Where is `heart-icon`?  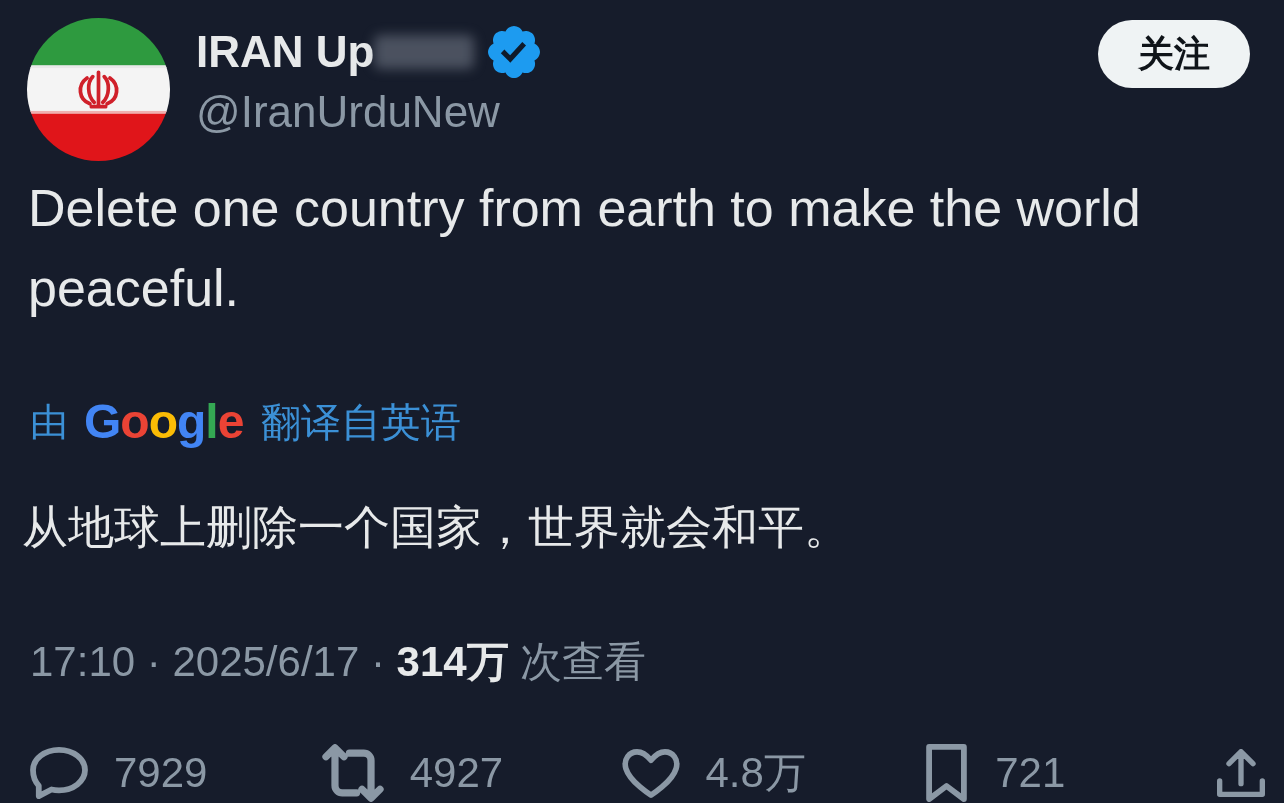
heart-icon is located at coordinates (650, 773).